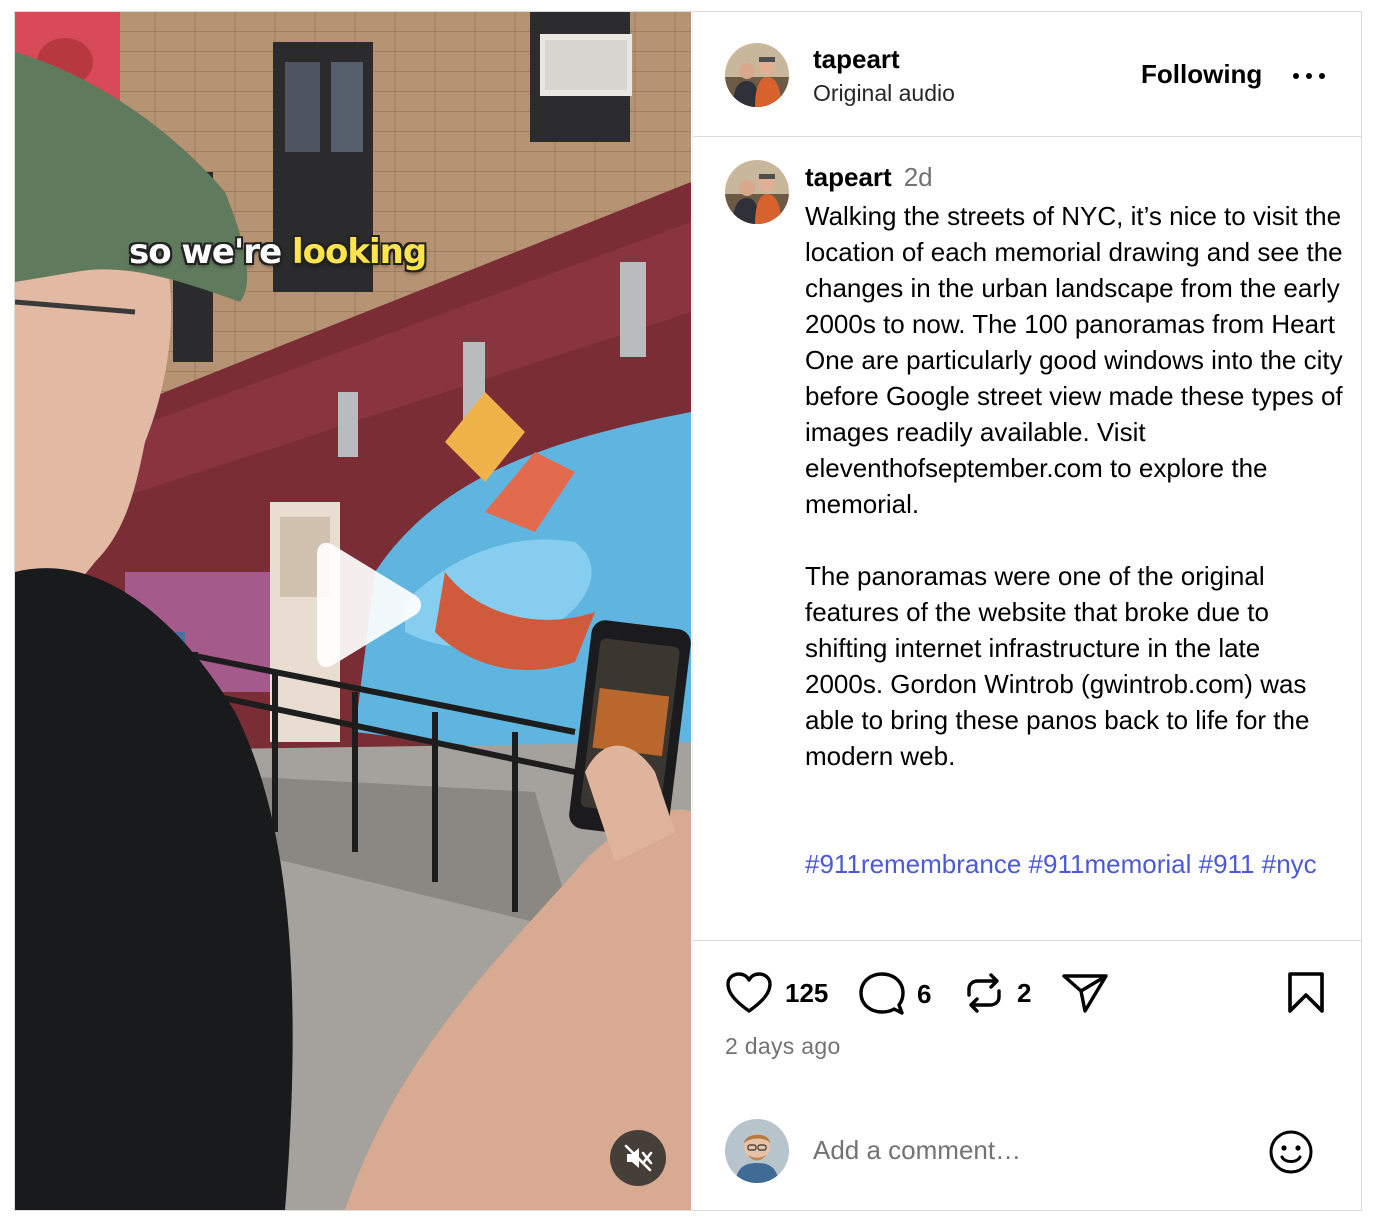 This screenshot has width=1376, height=1226. Describe the element at coordinates (359, 252) in the screenshot. I see `caption-highlight: looking` at that location.